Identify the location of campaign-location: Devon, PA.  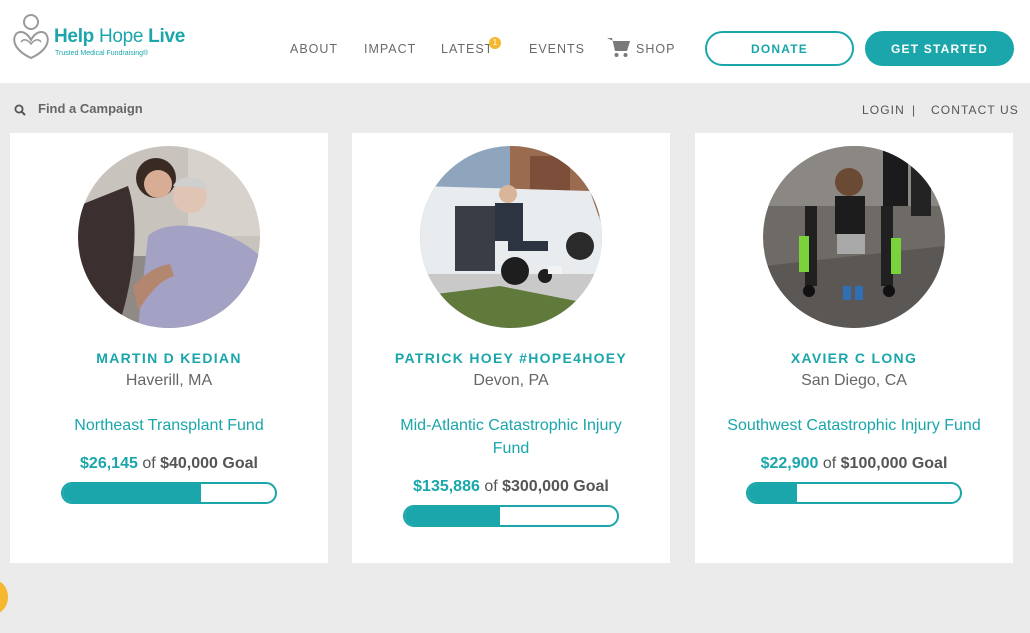
(511, 380).